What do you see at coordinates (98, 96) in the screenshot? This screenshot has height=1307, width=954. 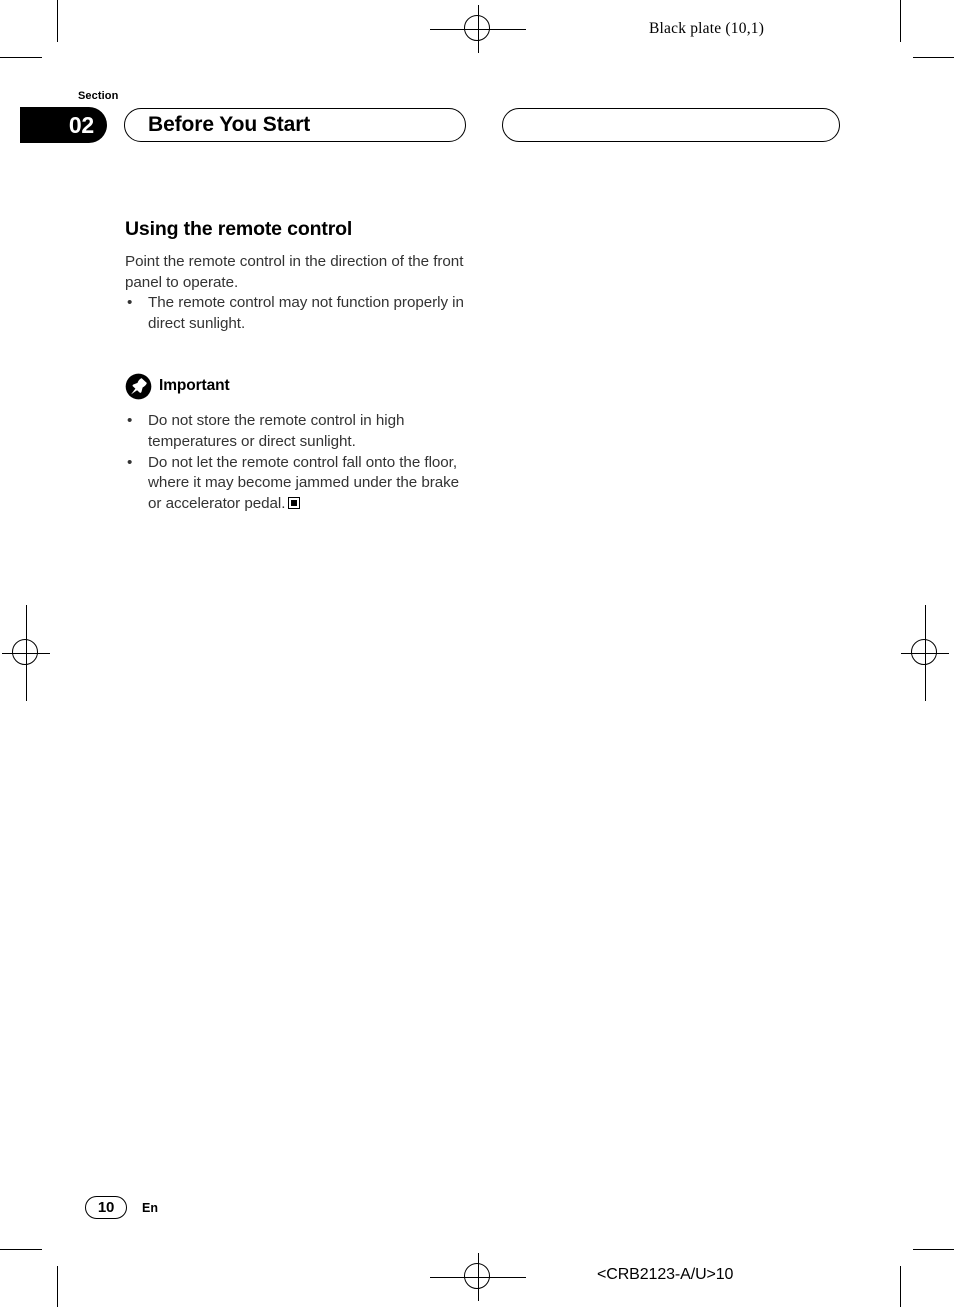 I see `section-label: Section` at bounding box center [98, 96].